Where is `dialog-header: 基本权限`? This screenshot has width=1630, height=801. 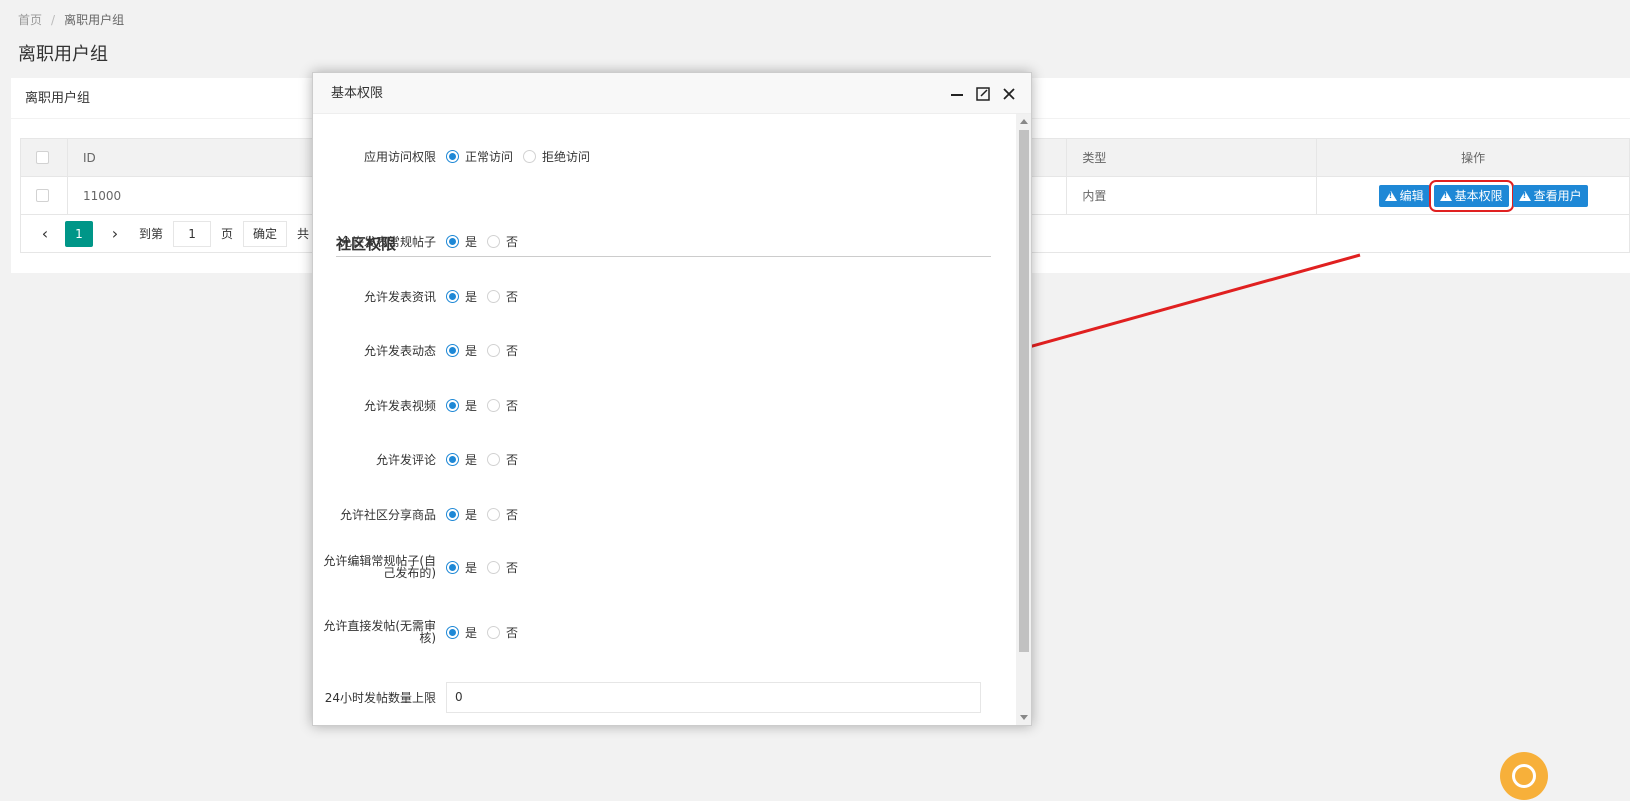
dialog-header: 基本权限 is located at coordinates (672, 93).